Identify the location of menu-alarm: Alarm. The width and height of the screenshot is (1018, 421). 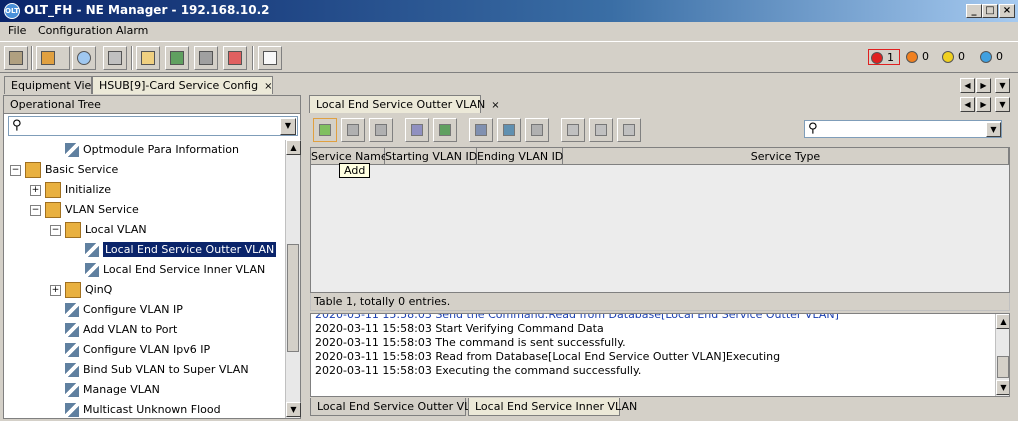
(132, 30).